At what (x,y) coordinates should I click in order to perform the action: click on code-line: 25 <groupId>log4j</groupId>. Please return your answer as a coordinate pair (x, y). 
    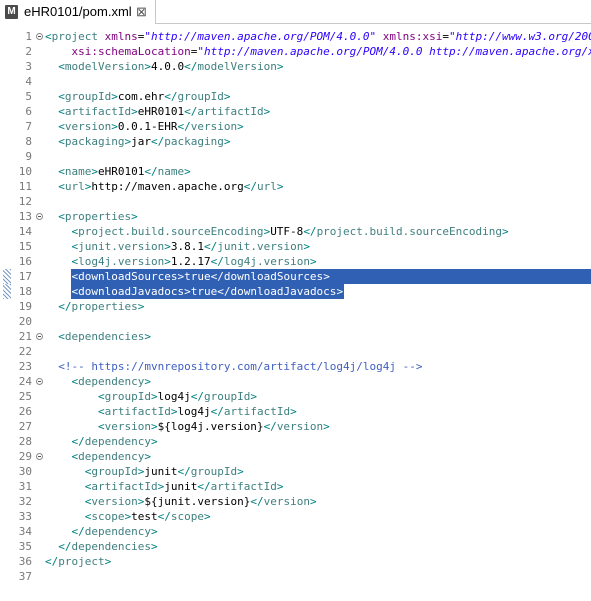
    Looking at the image, I should click on (295, 396).